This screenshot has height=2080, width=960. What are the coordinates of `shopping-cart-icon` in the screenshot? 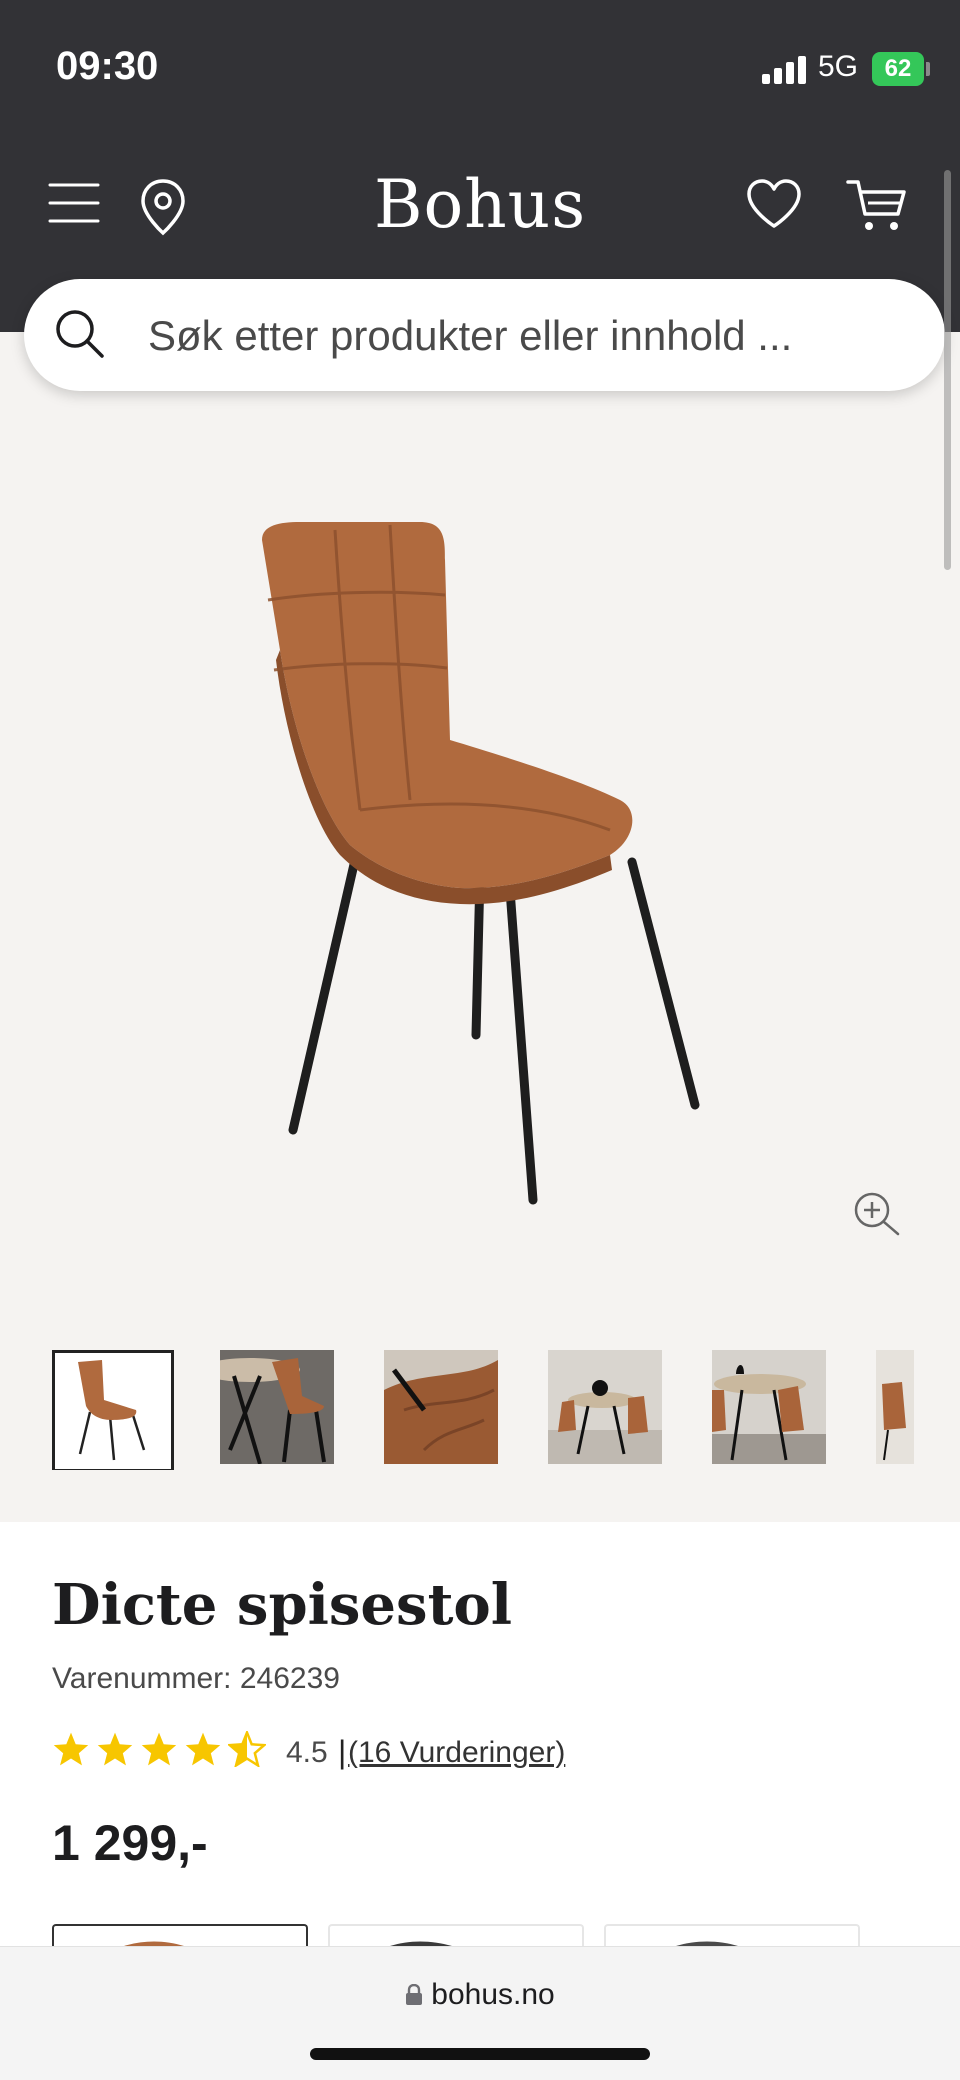 It's located at (877, 206).